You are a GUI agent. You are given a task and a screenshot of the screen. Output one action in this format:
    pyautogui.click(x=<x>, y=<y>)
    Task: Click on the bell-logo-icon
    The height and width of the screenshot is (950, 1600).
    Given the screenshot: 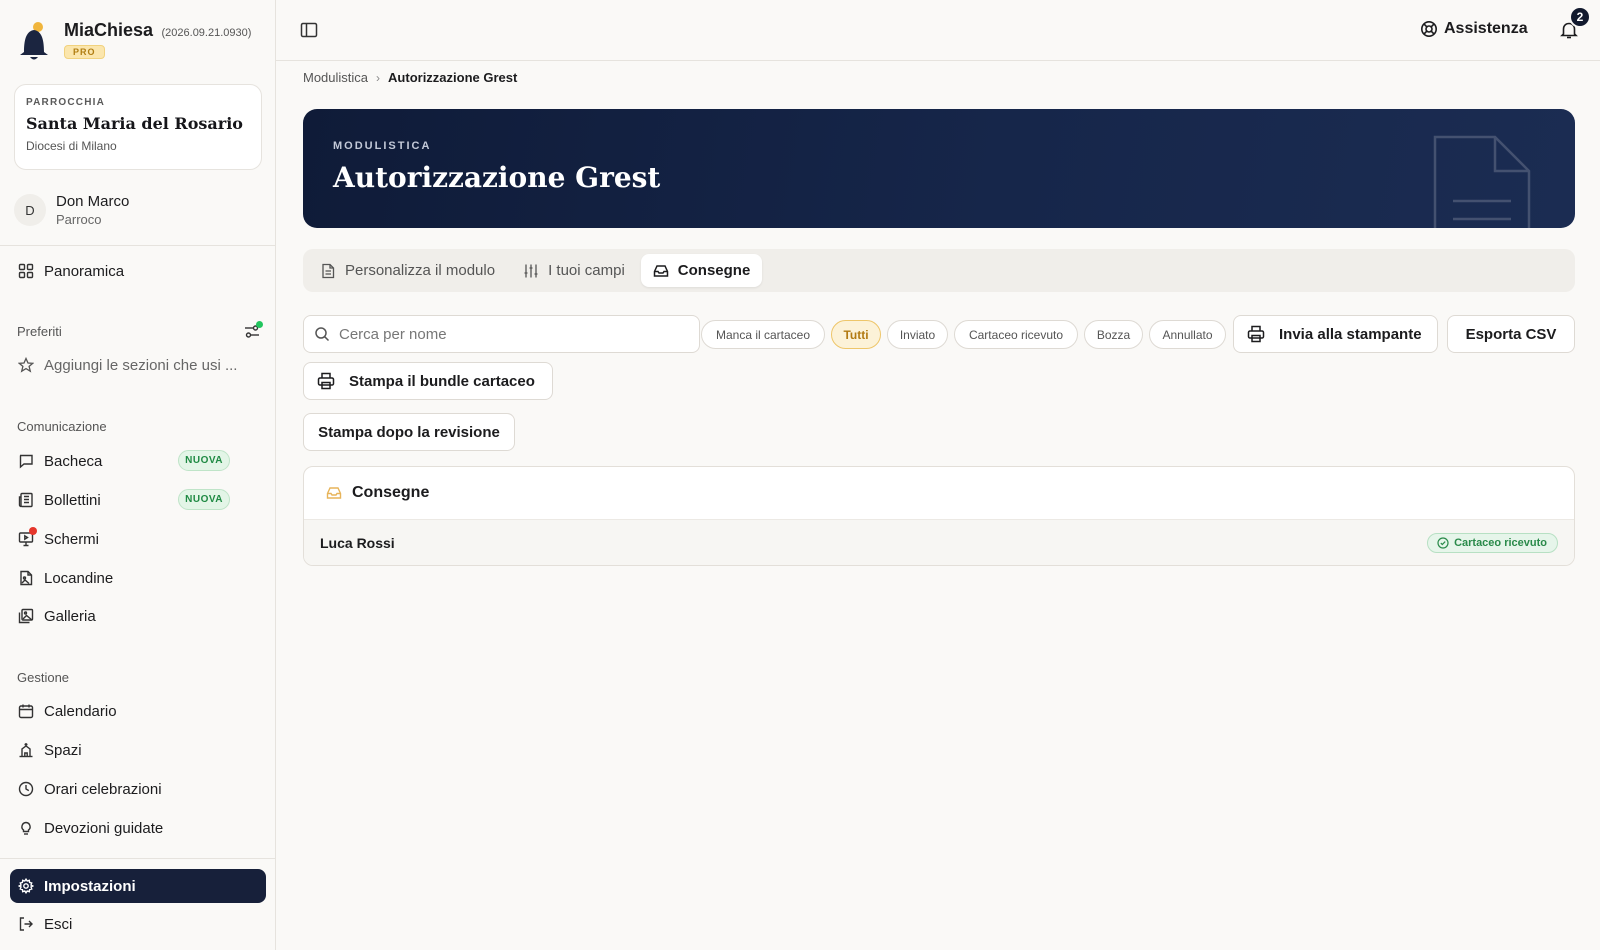 What is the action you would take?
    pyautogui.click(x=34, y=41)
    